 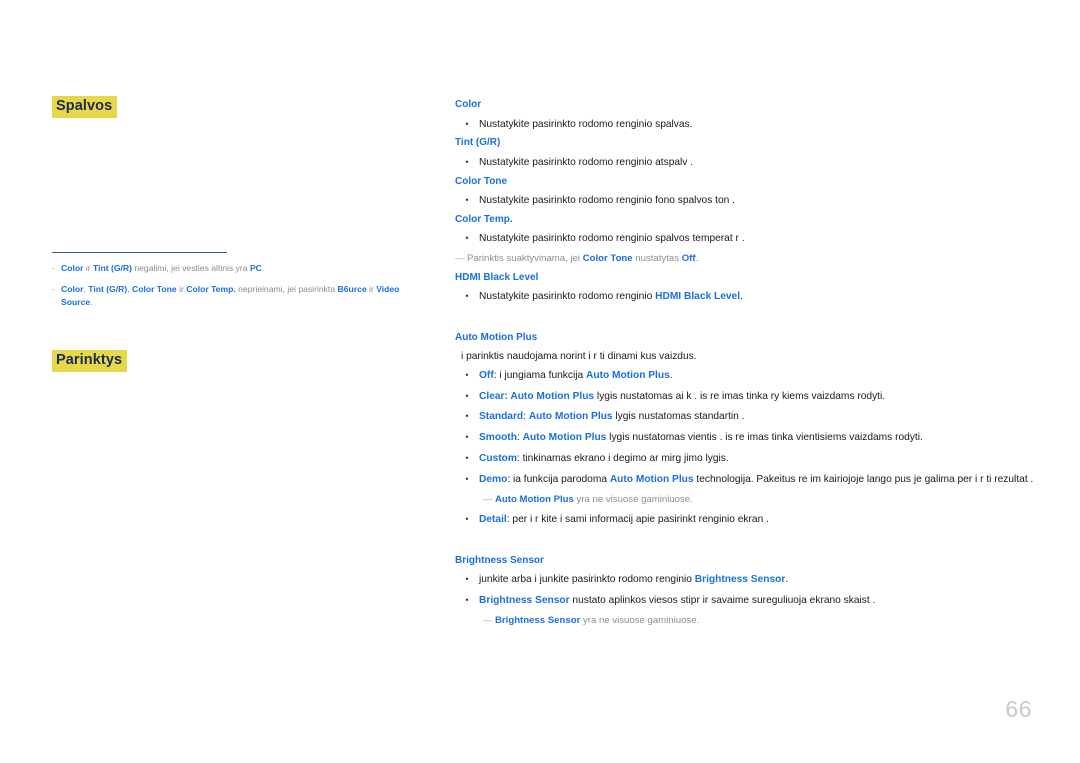 I want to click on note-fragment: Color Tone, so click(x=154, y=289).